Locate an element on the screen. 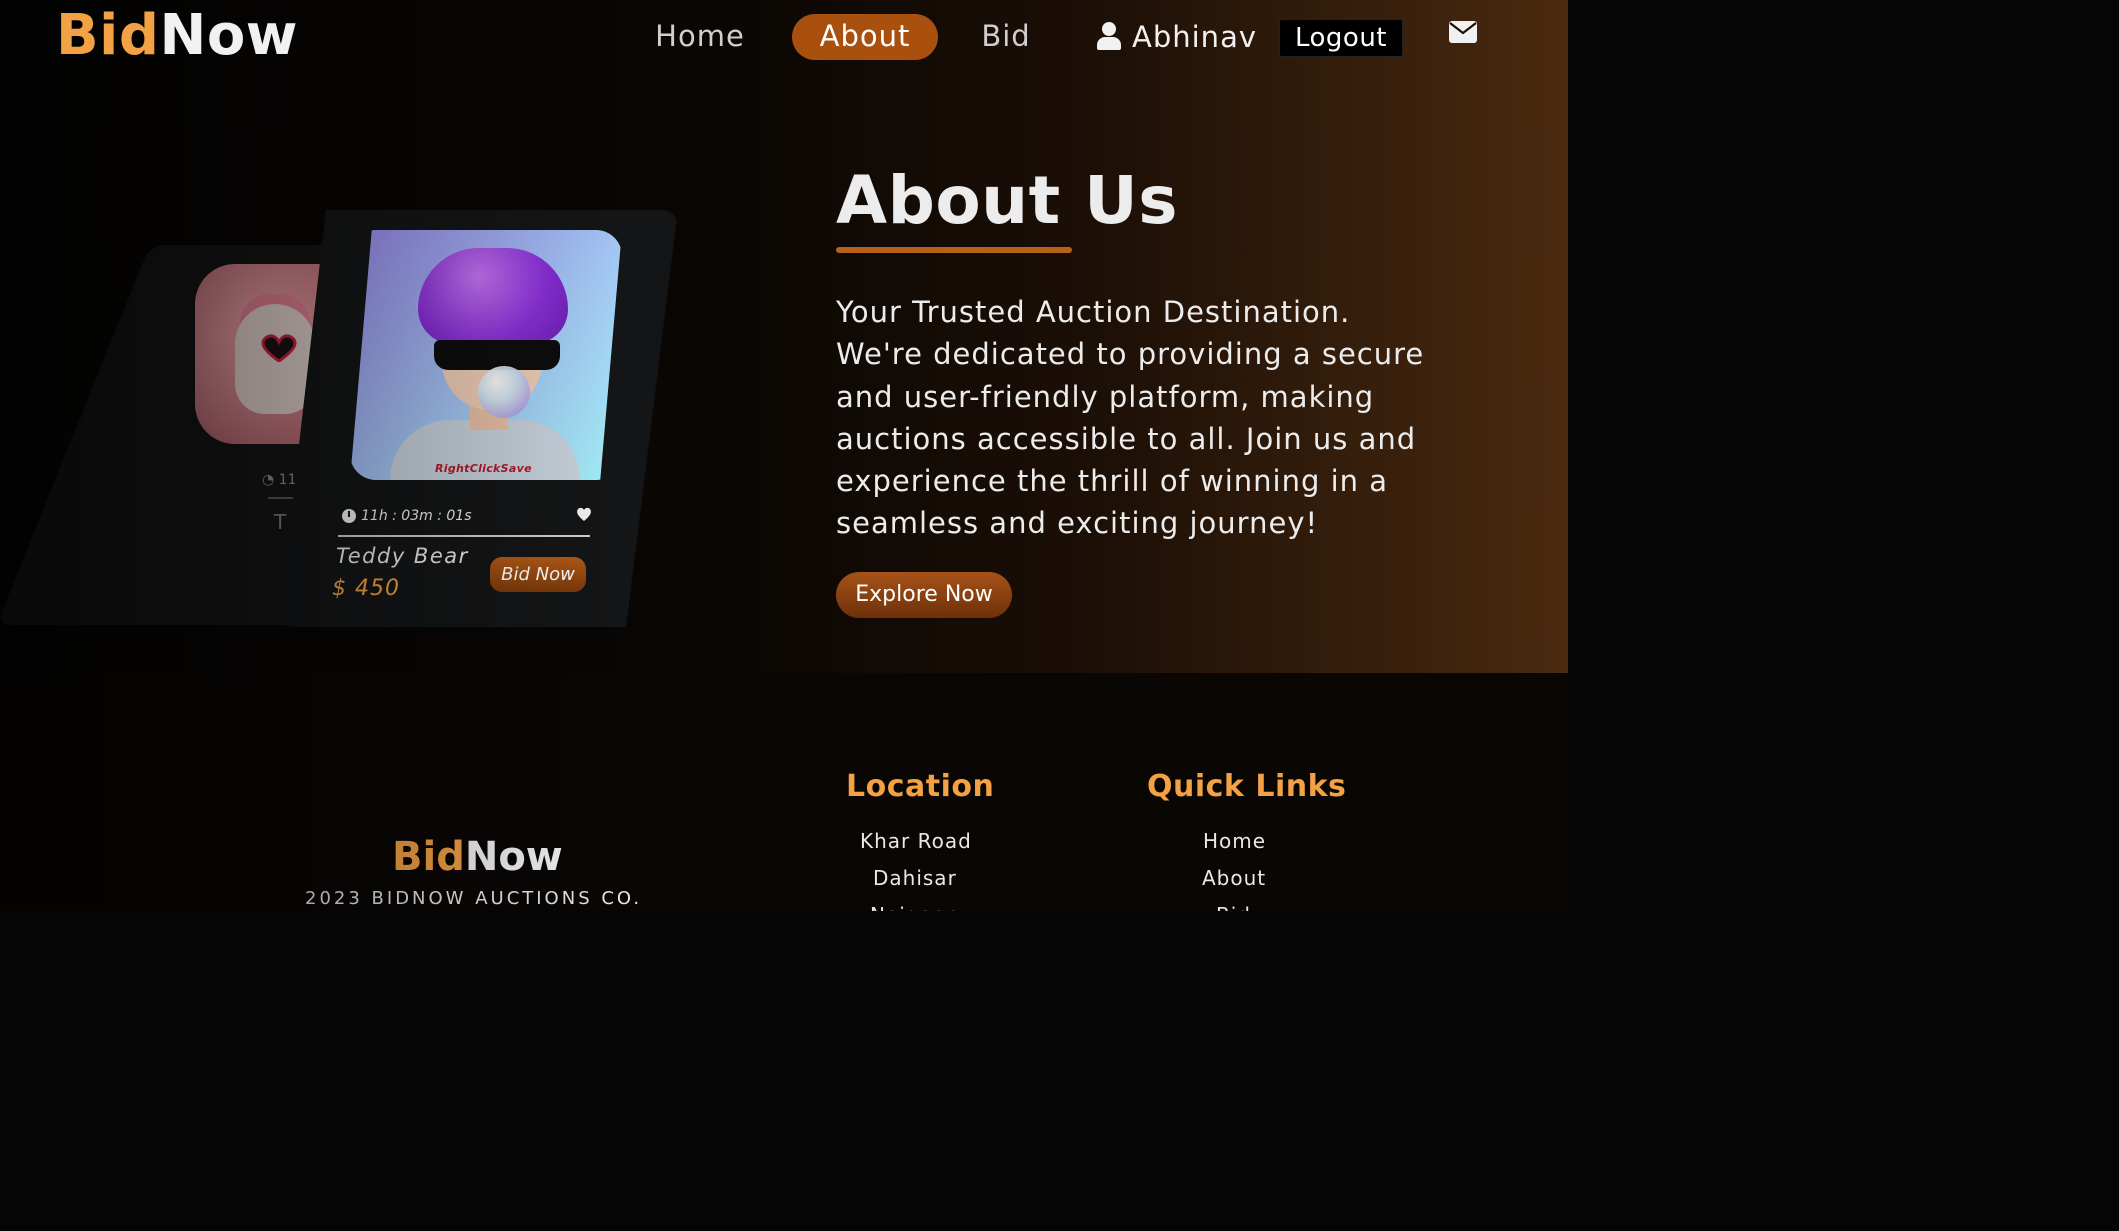 The width and height of the screenshot is (2119, 1231). auction-timer: 11h : 03m : 01s is located at coordinates (406, 516).